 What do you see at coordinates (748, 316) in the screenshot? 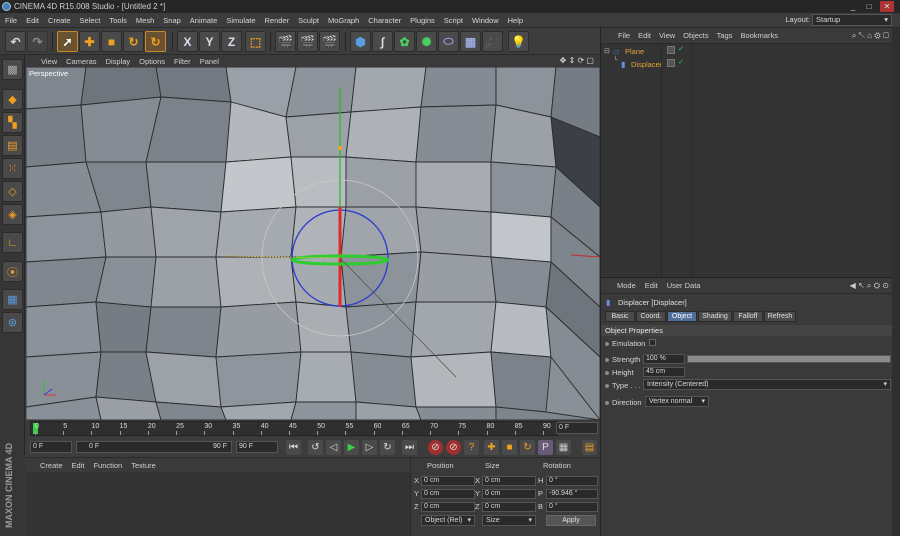
I see `tab-falloff: Falloff` at bounding box center [748, 316].